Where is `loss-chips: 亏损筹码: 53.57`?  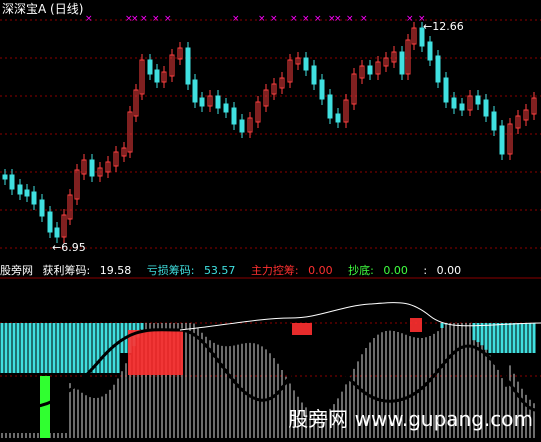
loss-chips: 亏损筹码: 53.57 is located at coordinates (191, 270).